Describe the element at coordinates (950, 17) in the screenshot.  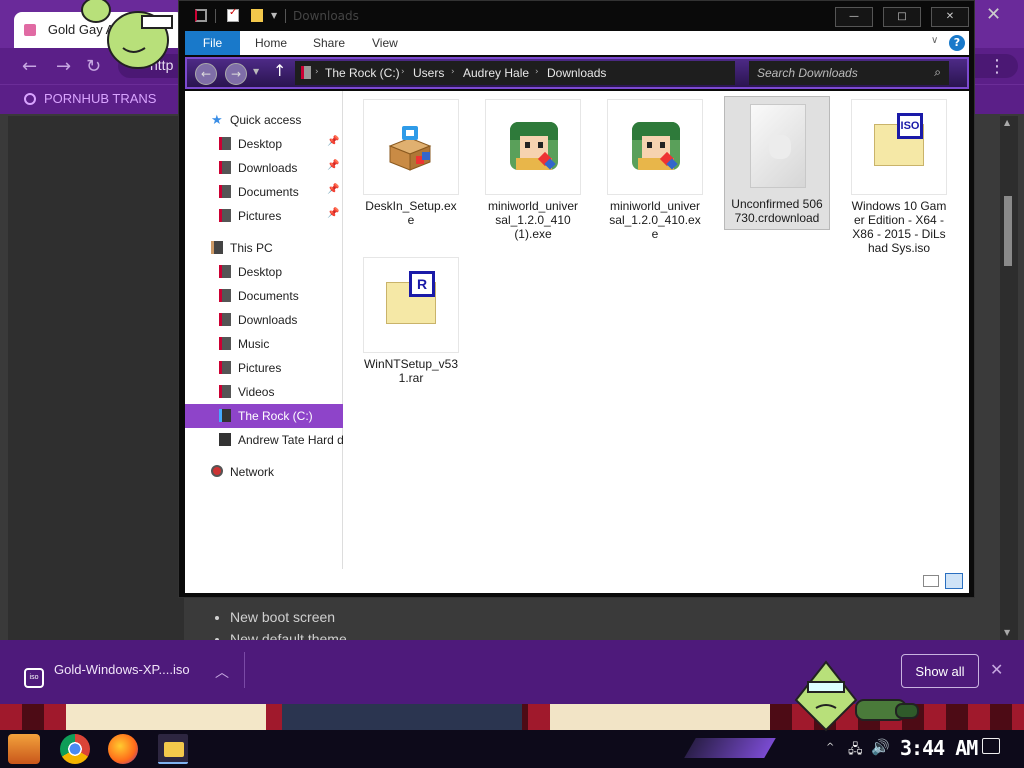
I see `close-button: ✕` at that location.